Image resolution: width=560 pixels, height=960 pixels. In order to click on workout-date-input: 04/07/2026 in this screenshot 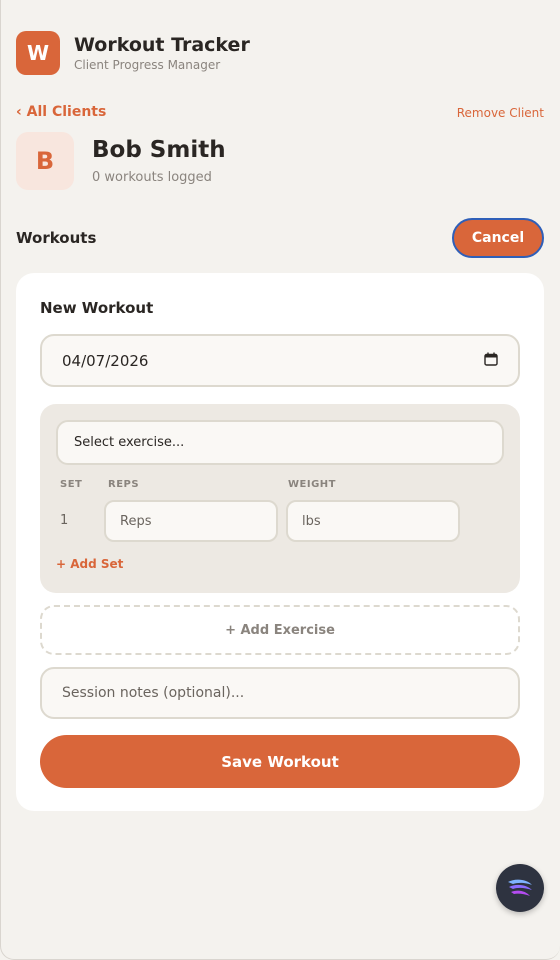, I will do `click(280, 360)`.